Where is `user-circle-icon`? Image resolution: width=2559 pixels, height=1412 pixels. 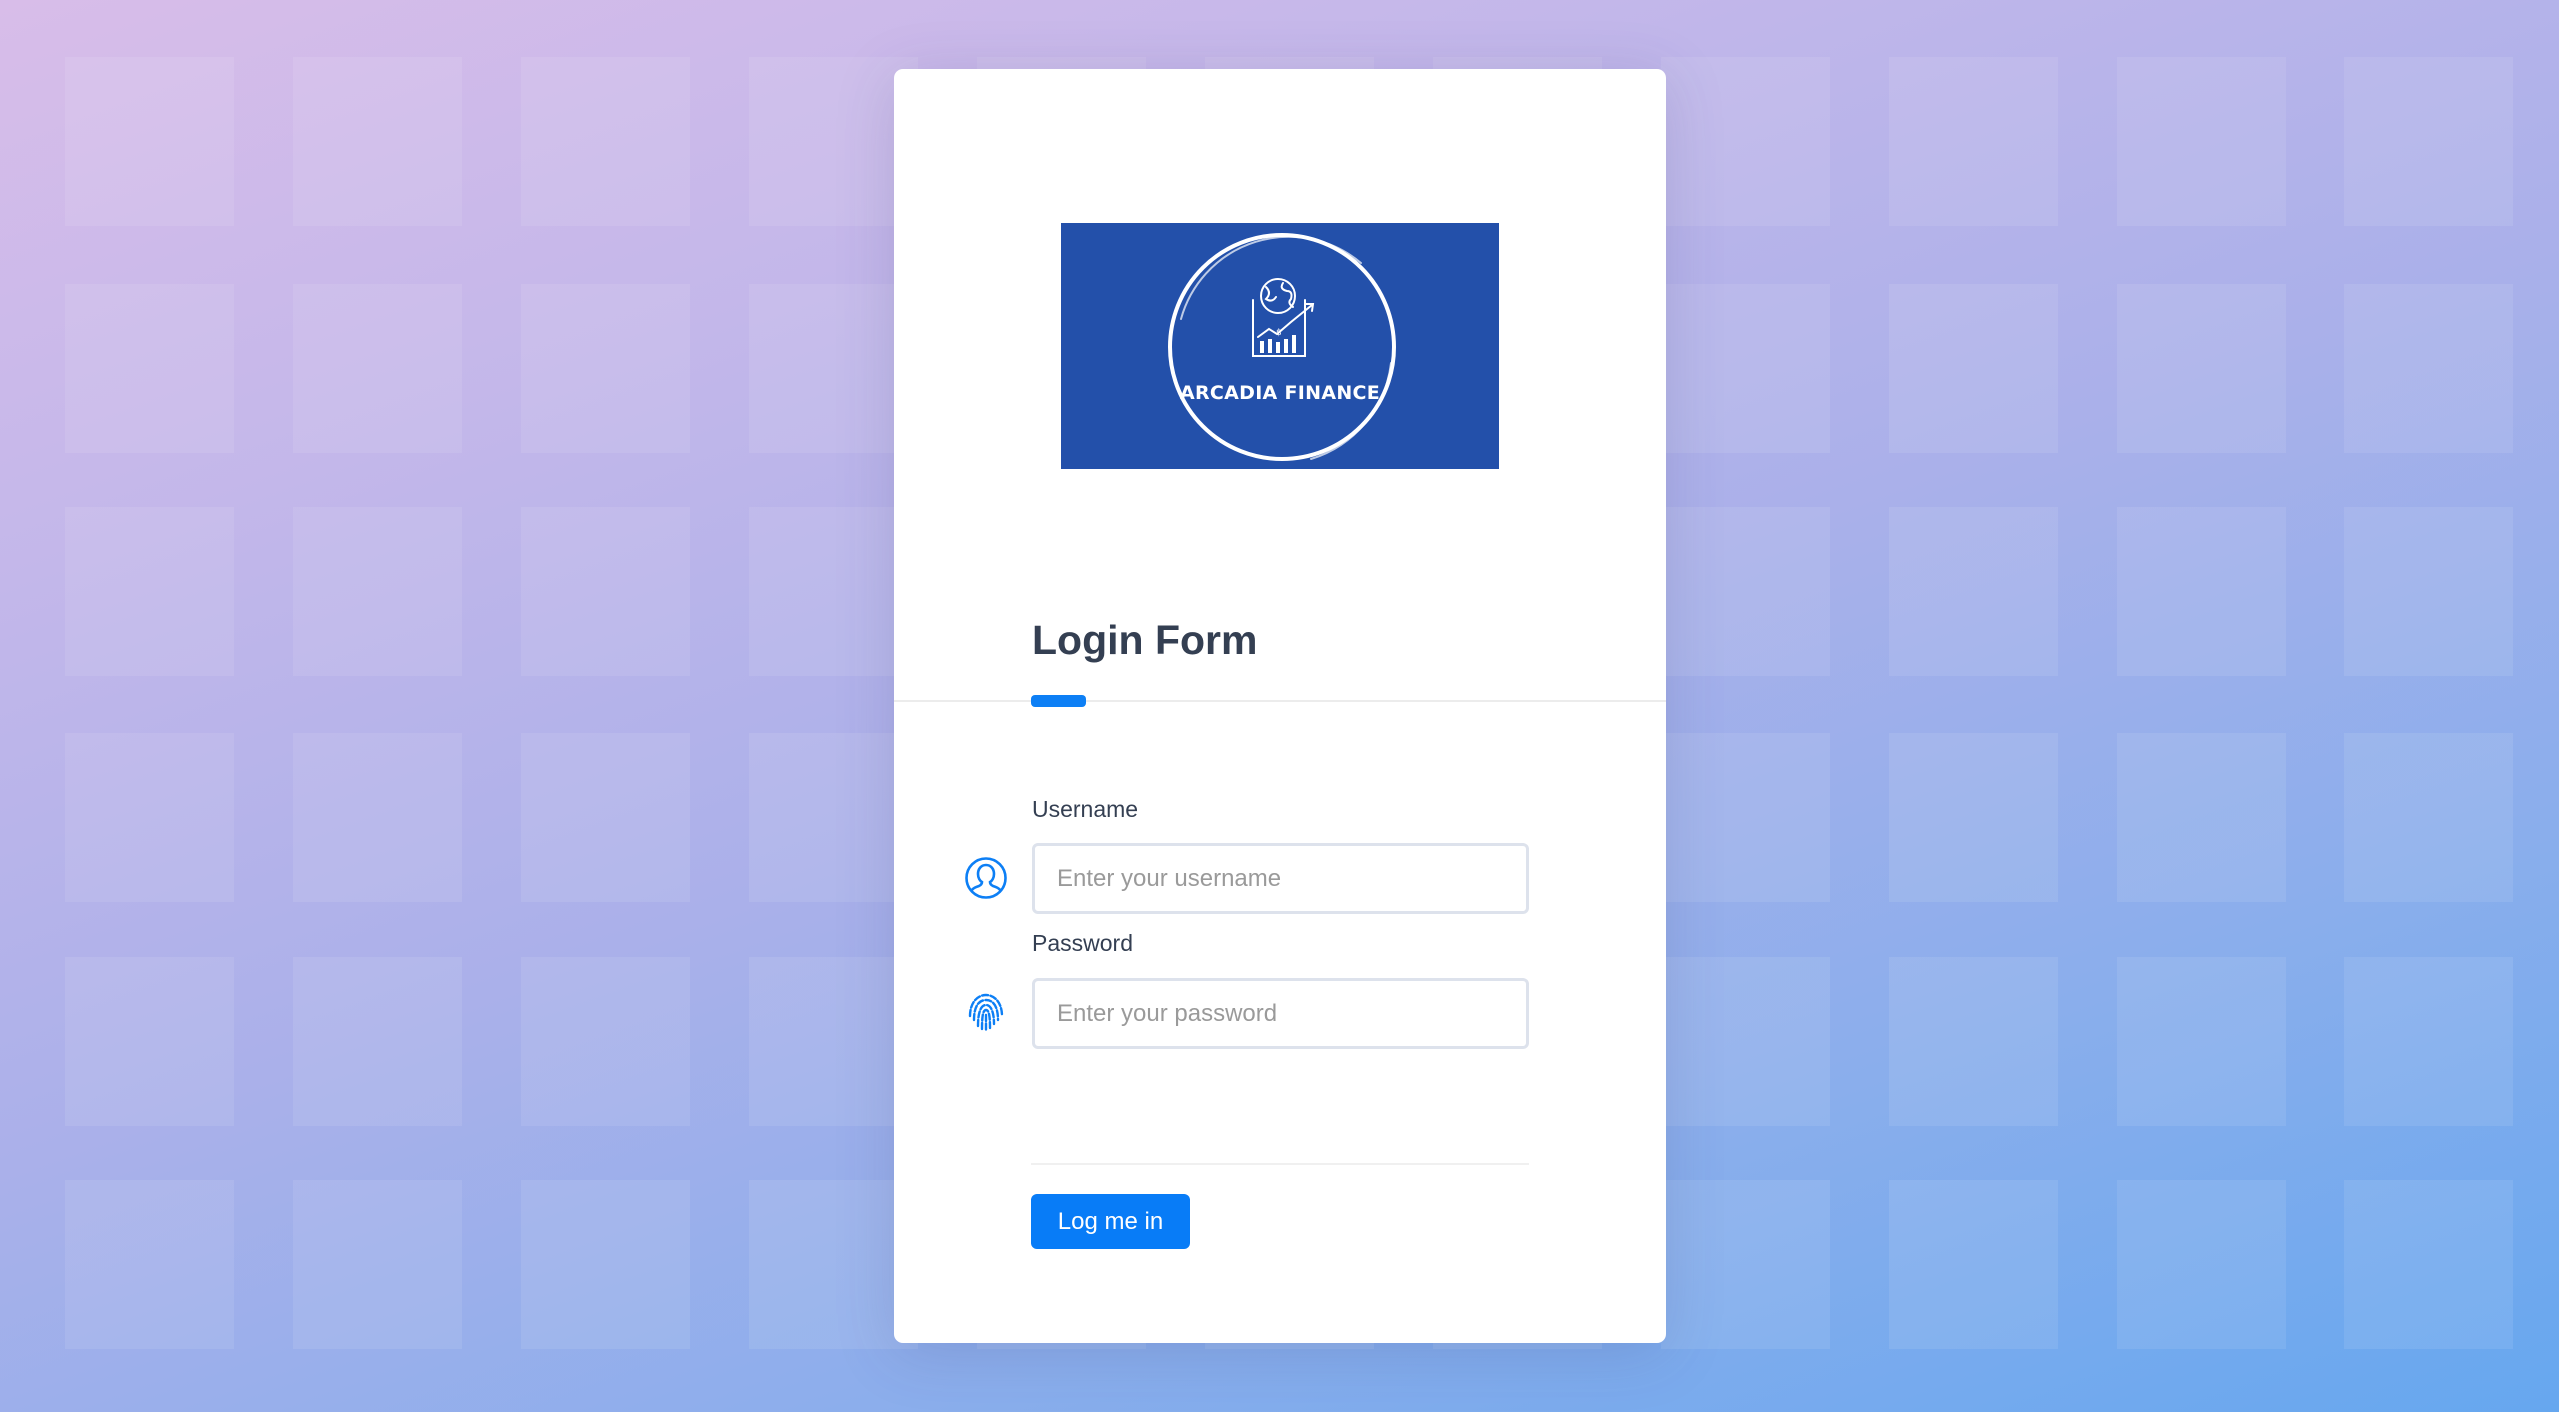
user-circle-icon is located at coordinates (986, 878).